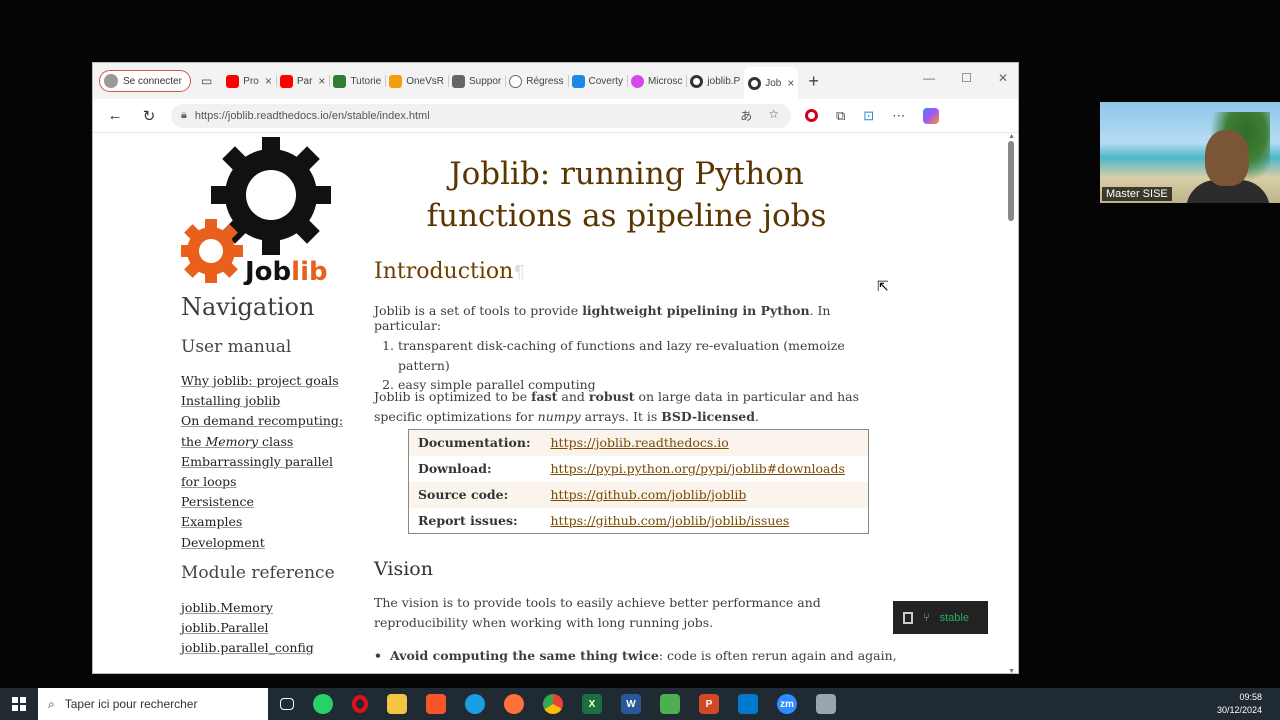  Describe the element at coordinates (929, 78) in the screenshot. I see `minimize-icon: —` at that location.